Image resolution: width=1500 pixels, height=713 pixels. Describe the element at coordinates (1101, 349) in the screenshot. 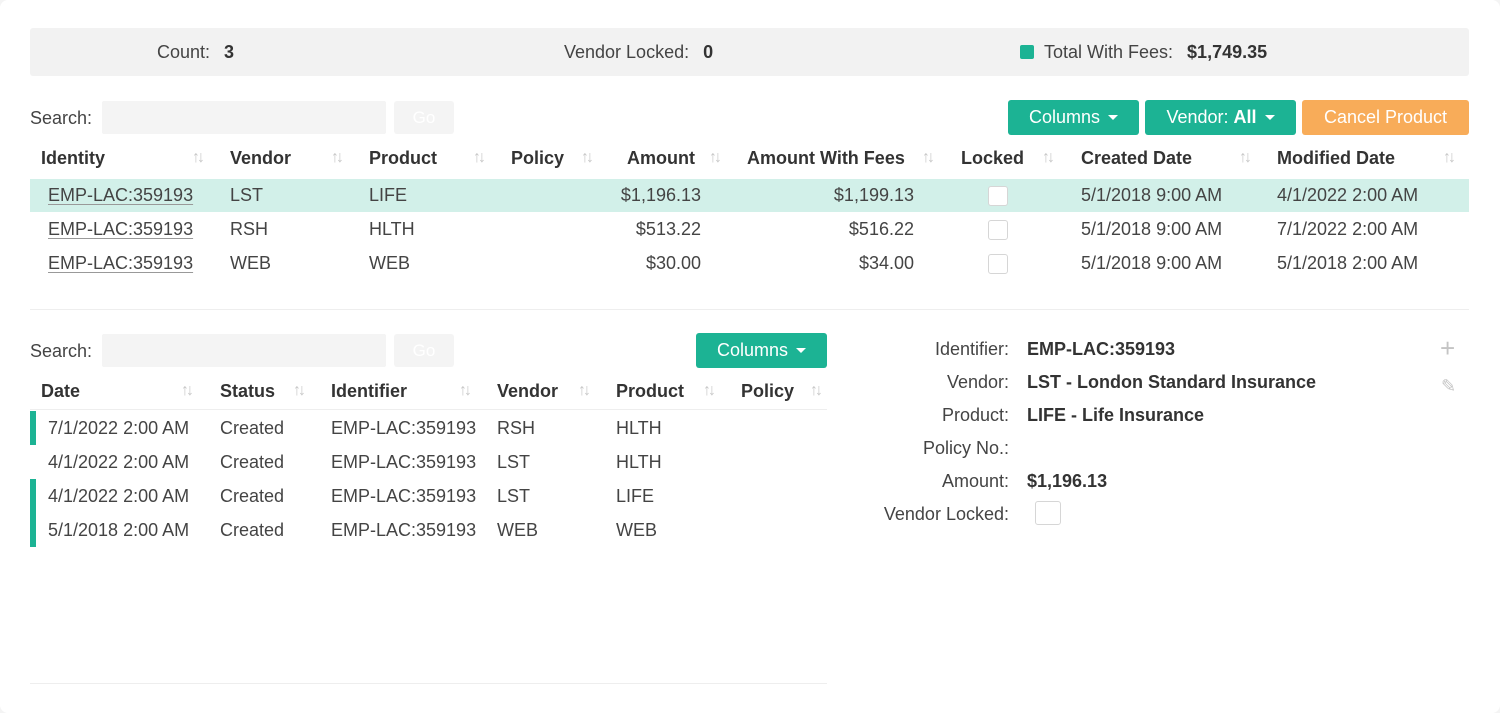

I see `detail-identifier-value: EMP-LAC:359193` at that location.